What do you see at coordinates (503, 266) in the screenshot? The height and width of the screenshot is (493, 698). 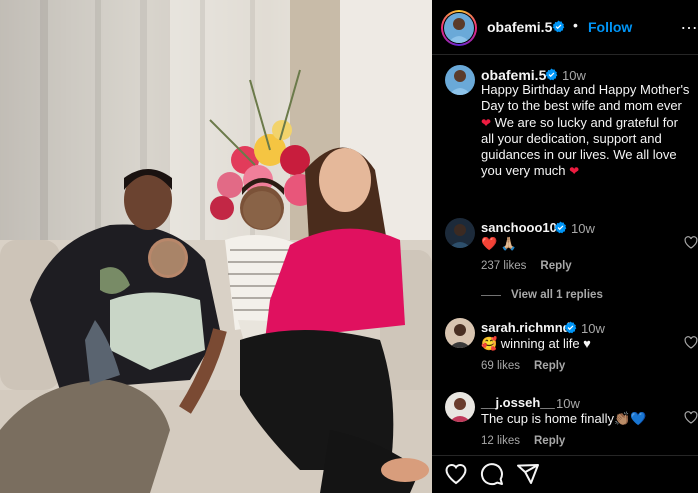 I see `comment-likes: 237 likes` at bounding box center [503, 266].